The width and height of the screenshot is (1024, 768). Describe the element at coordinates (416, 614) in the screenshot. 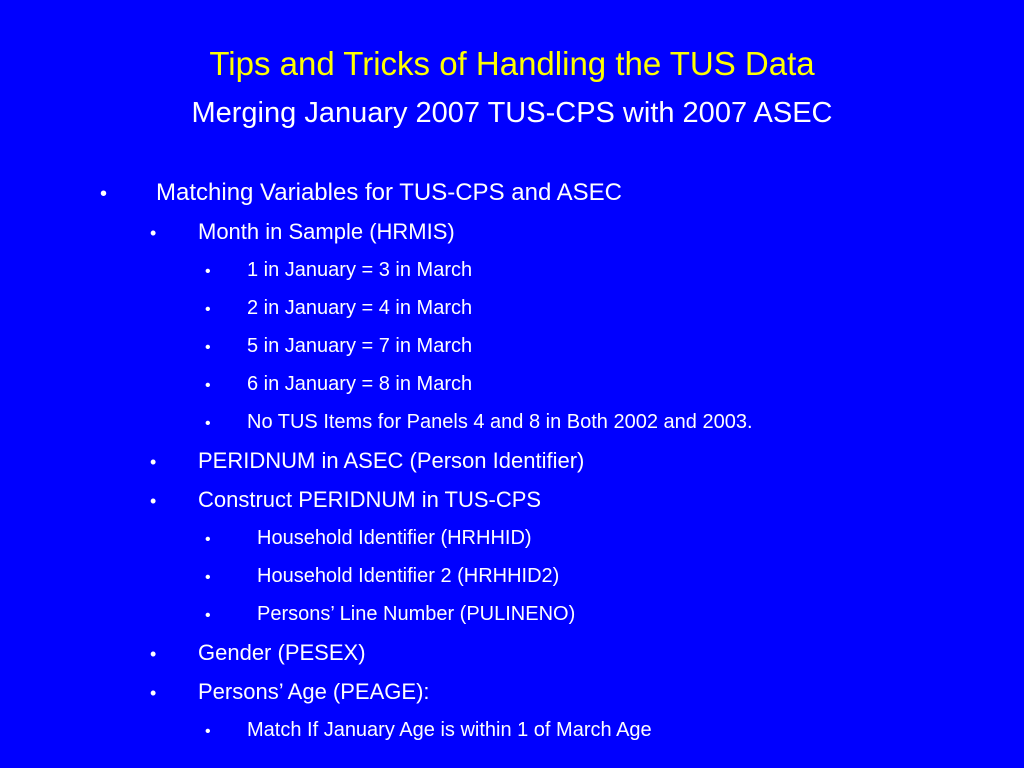

I see `bullet-item-label: Persons’ Line Number (PULINENO)` at that location.